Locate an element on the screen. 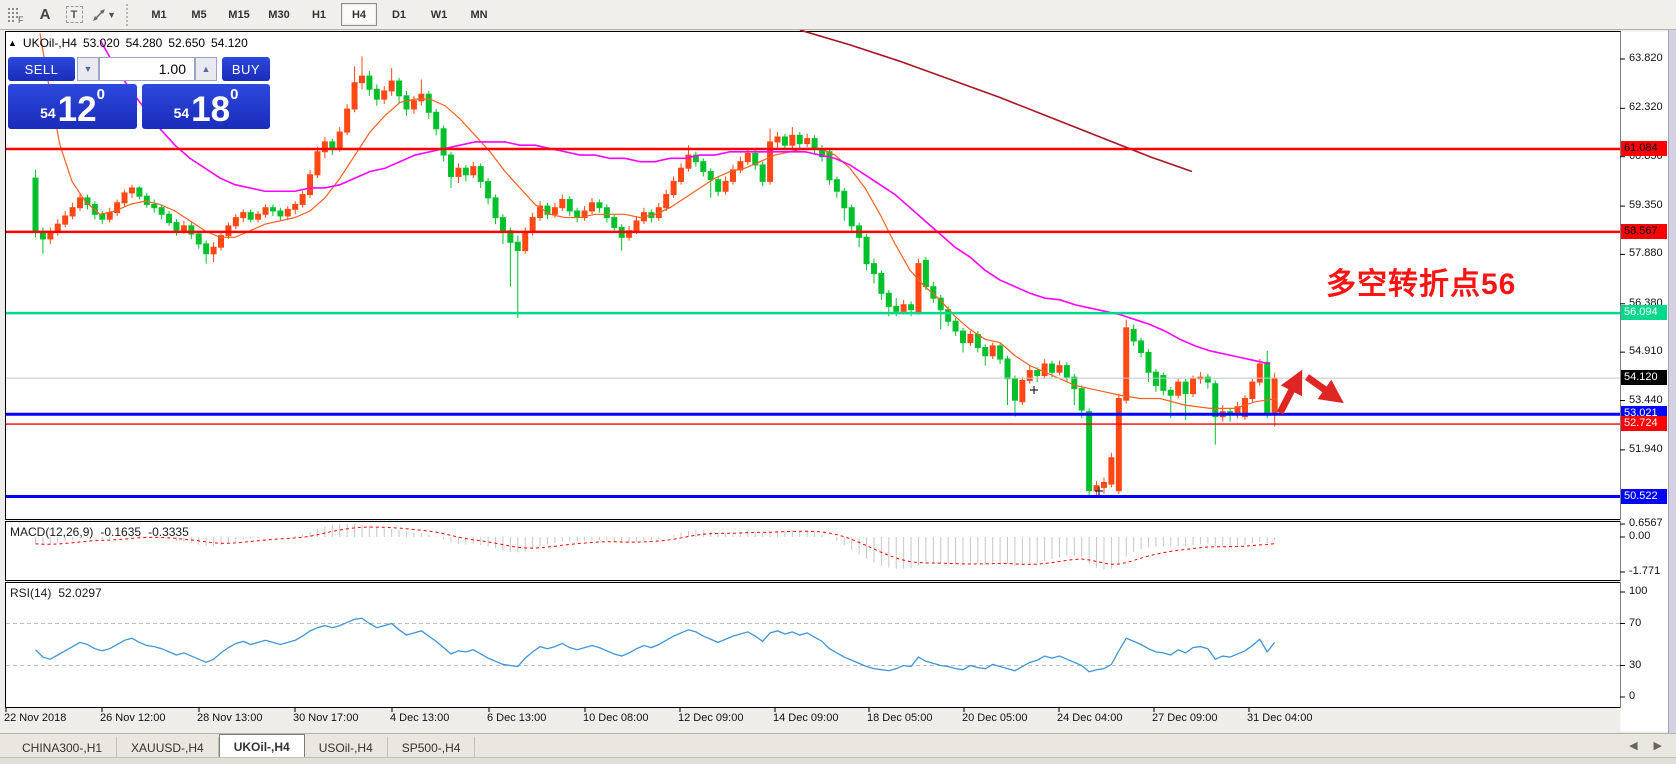 This screenshot has width=1676, height=764. ohlc-close: 54.120 is located at coordinates (229, 43).